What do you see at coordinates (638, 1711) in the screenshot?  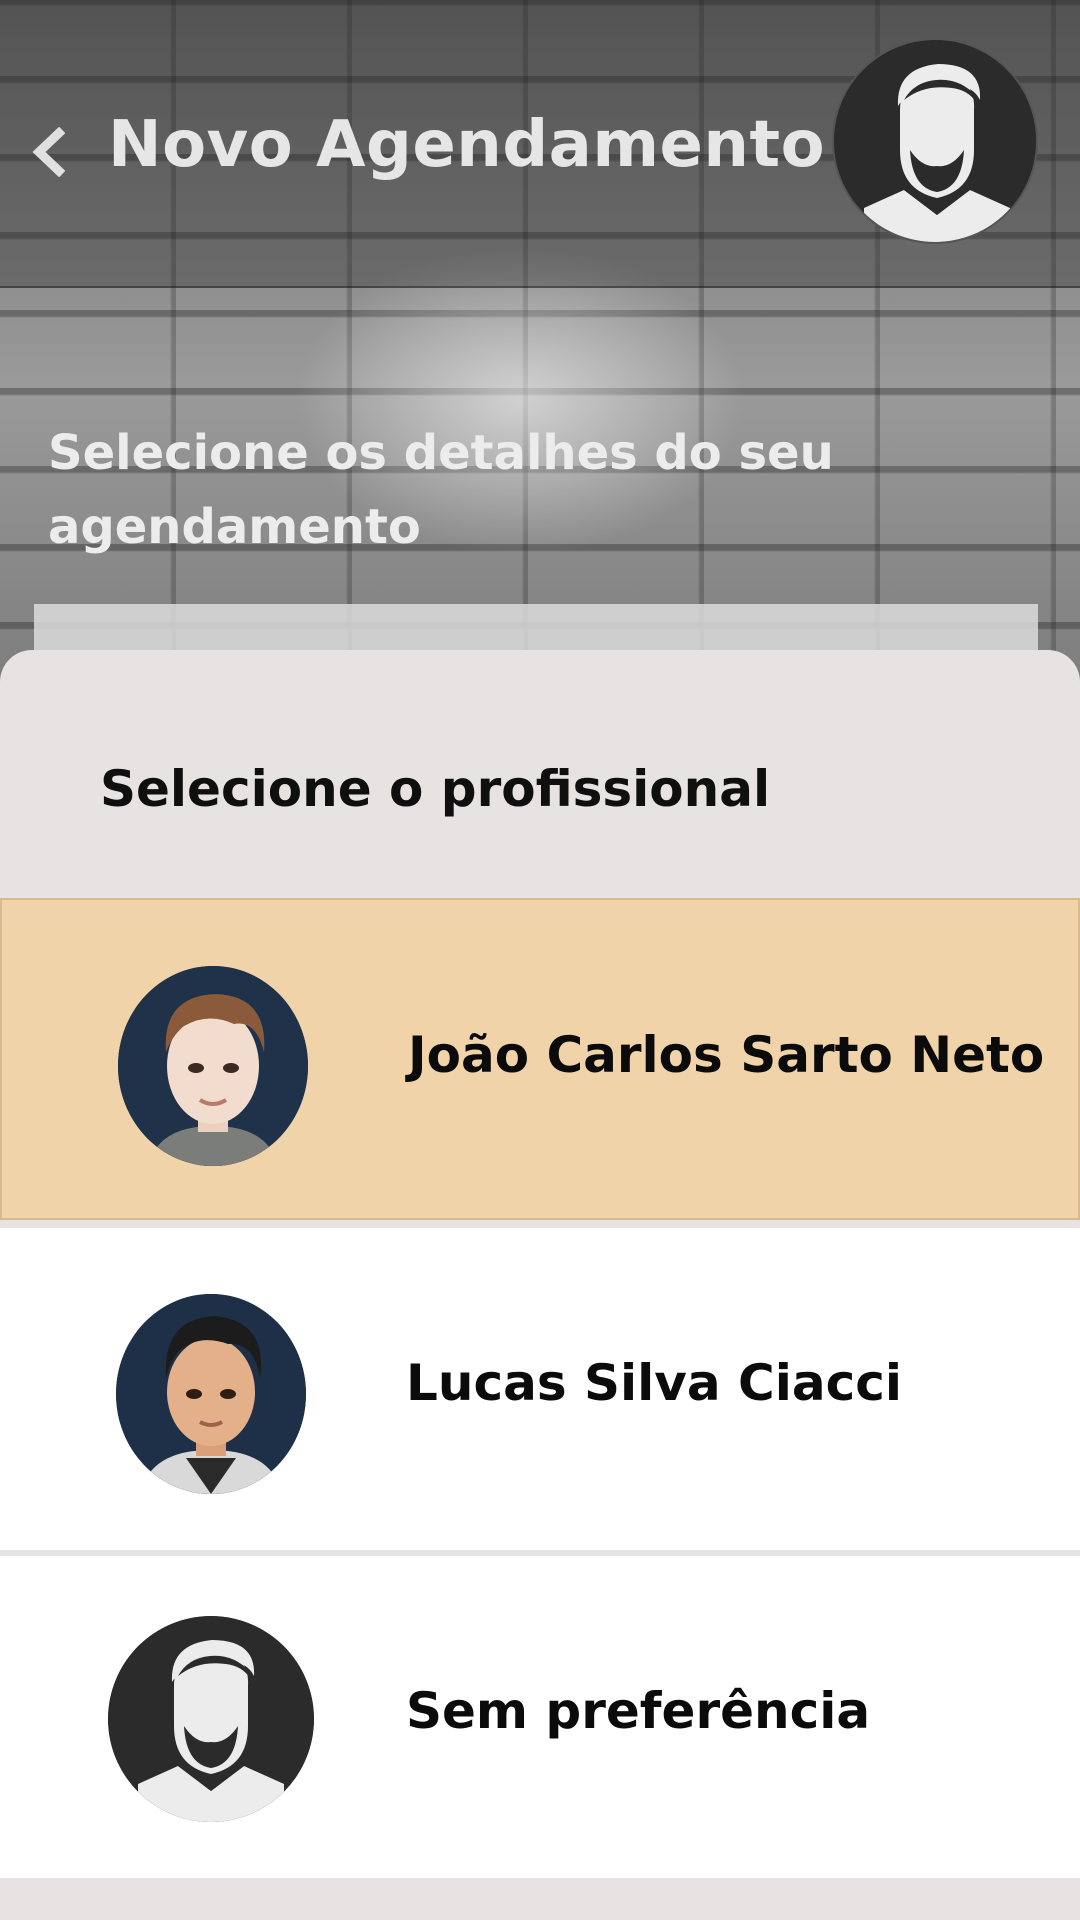 I see `professional-name: Sem preferência` at bounding box center [638, 1711].